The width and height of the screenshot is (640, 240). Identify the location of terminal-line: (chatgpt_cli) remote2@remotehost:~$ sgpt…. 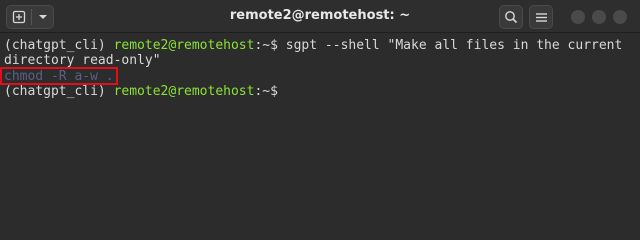
(313, 45).